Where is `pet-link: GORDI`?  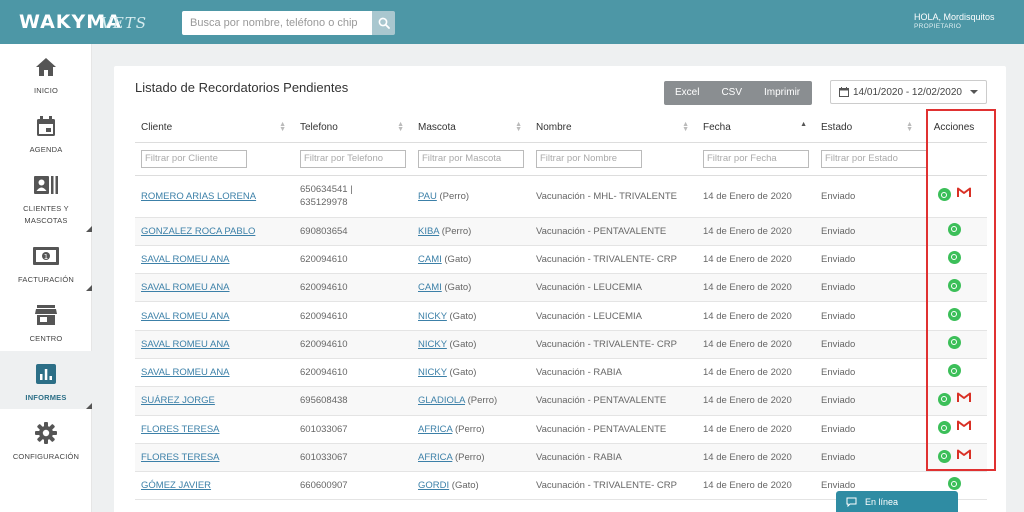
pet-link: GORDI is located at coordinates (433, 485).